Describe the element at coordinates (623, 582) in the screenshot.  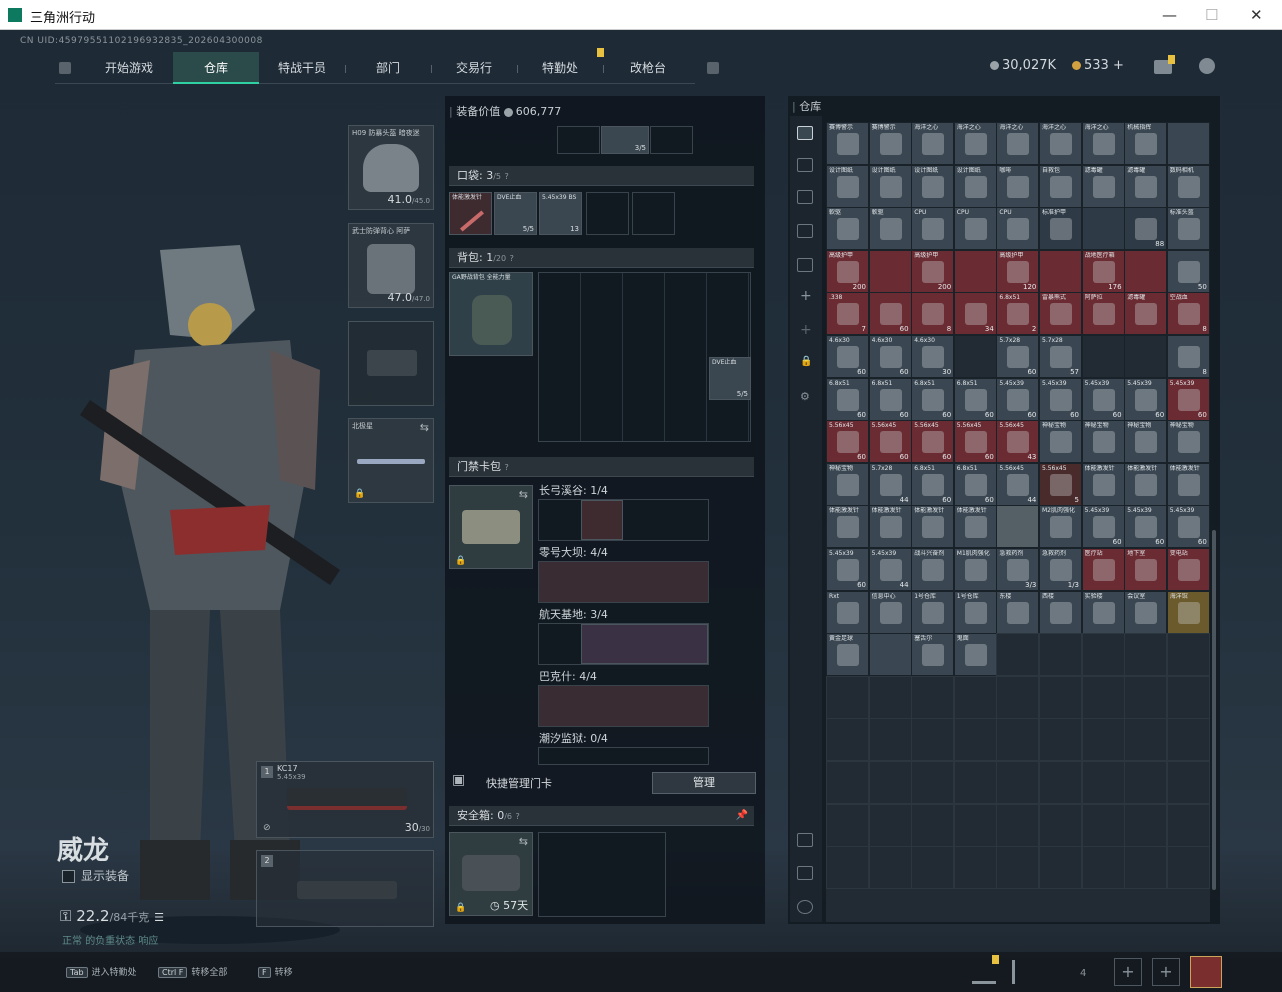
I see `keymap-row` at that location.